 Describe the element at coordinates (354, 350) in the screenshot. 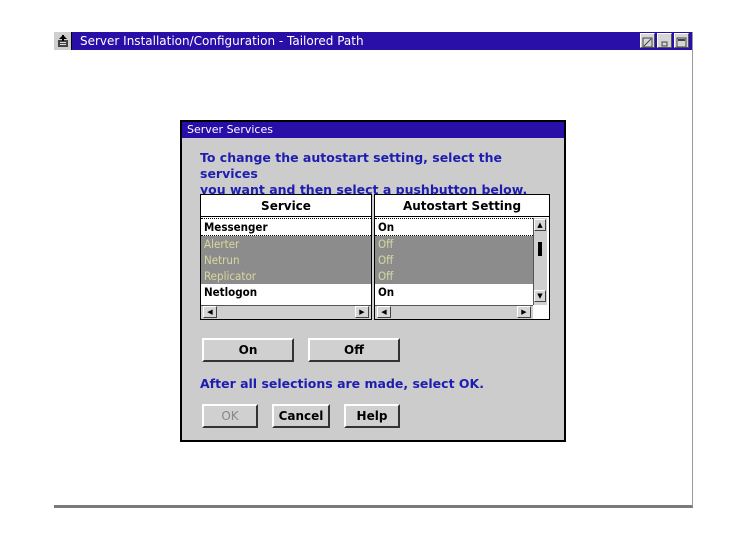

I see `off-button: Off` at that location.